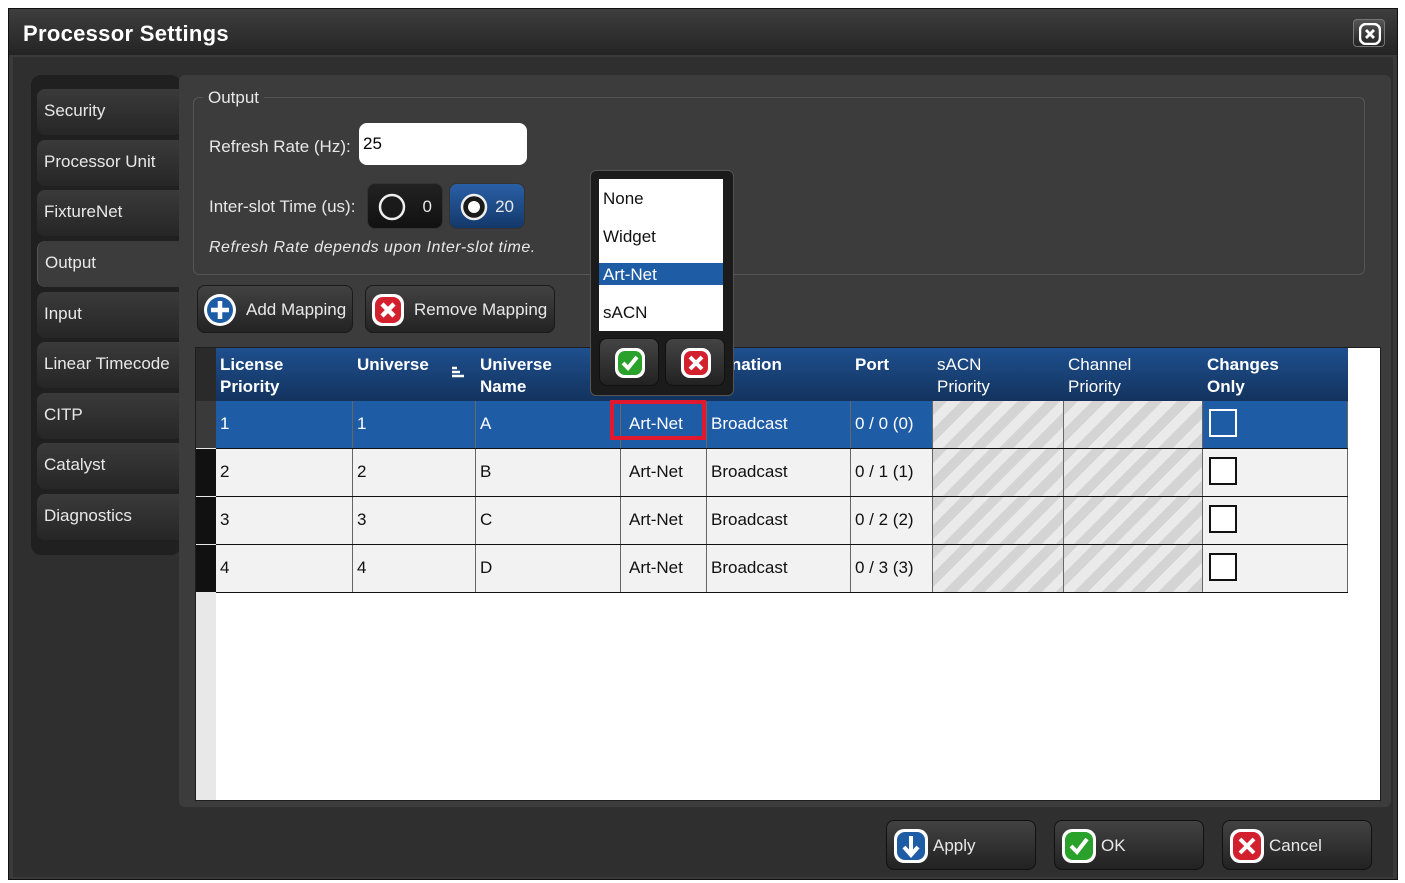  What do you see at coordinates (892, 472) in the screenshot?
I see `cell-port: 0 / 1 (1)` at bounding box center [892, 472].